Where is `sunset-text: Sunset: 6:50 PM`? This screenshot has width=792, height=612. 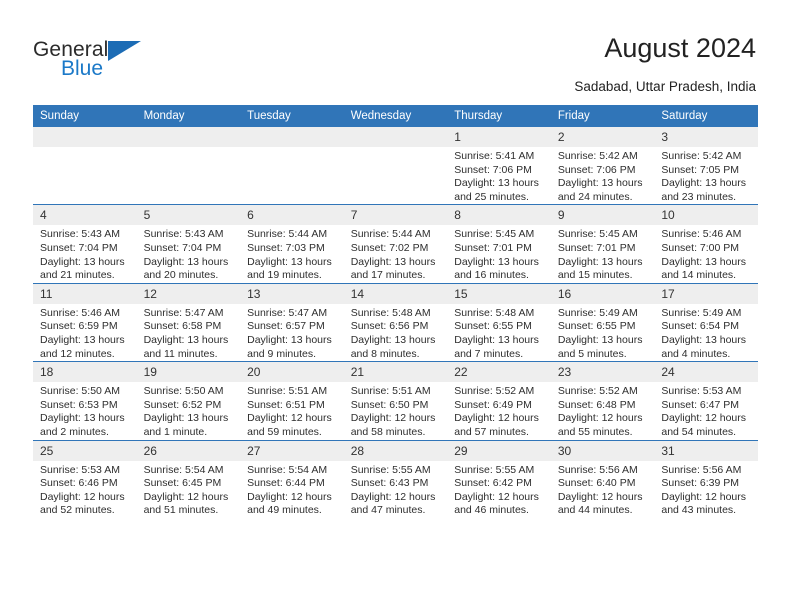 sunset-text: Sunset: 6:50 PM is located at coordinates (389, 404).